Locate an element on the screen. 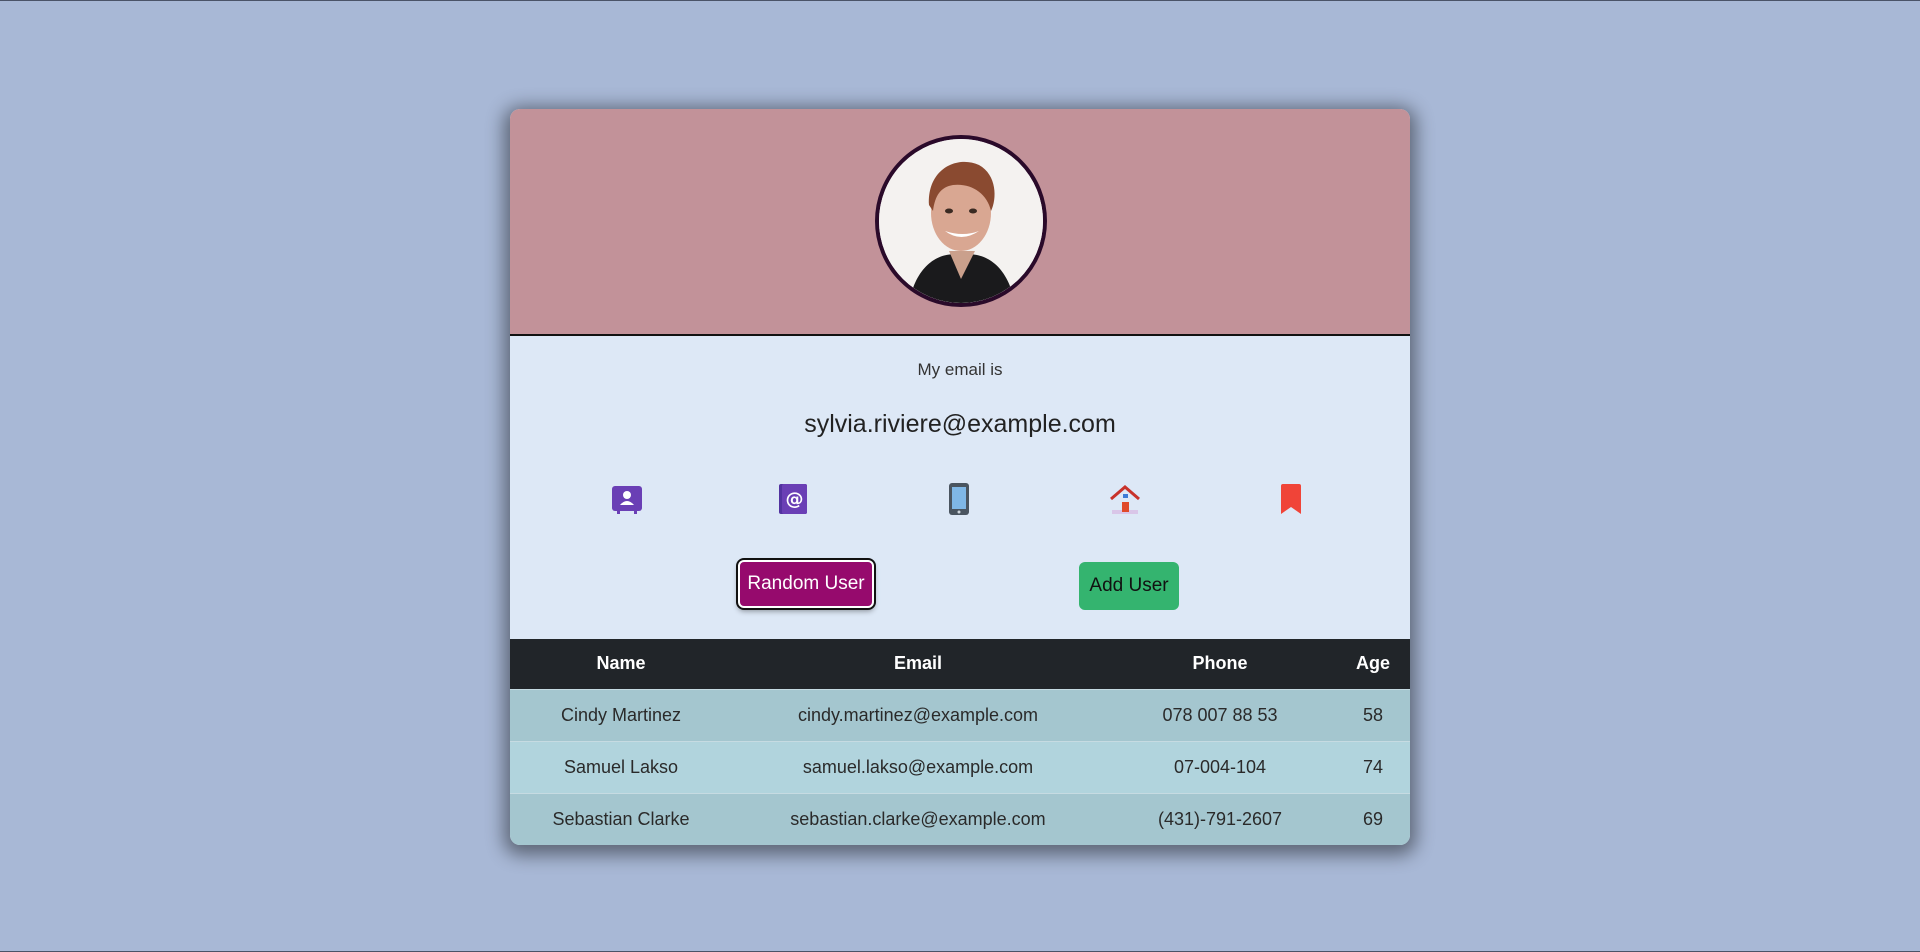  column-header-name: Name is located at coordinates (621, 663).